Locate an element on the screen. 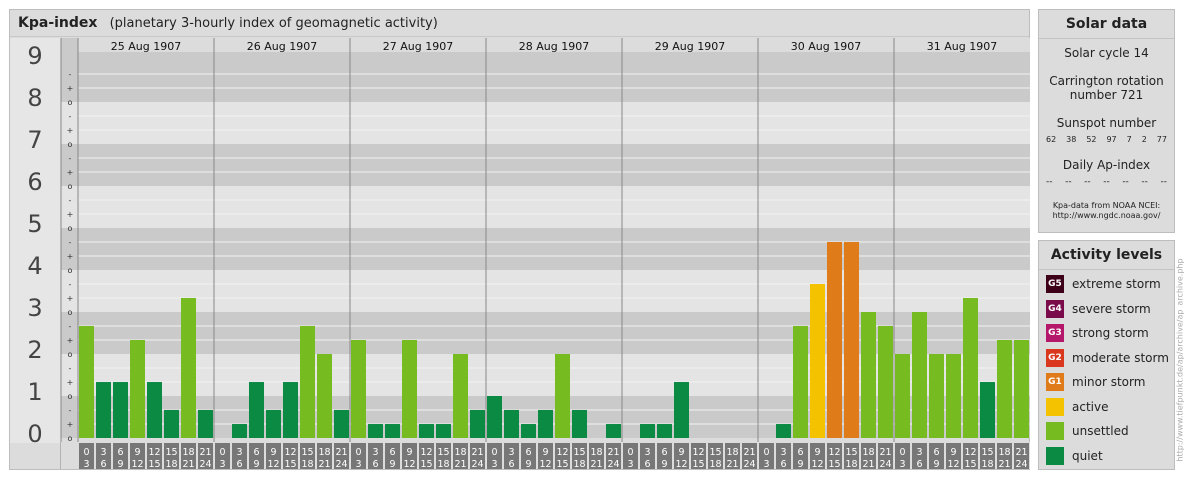 This screenshot has width=1184, height=480. time-start-label: 6 is located at coordinates (256, 452).